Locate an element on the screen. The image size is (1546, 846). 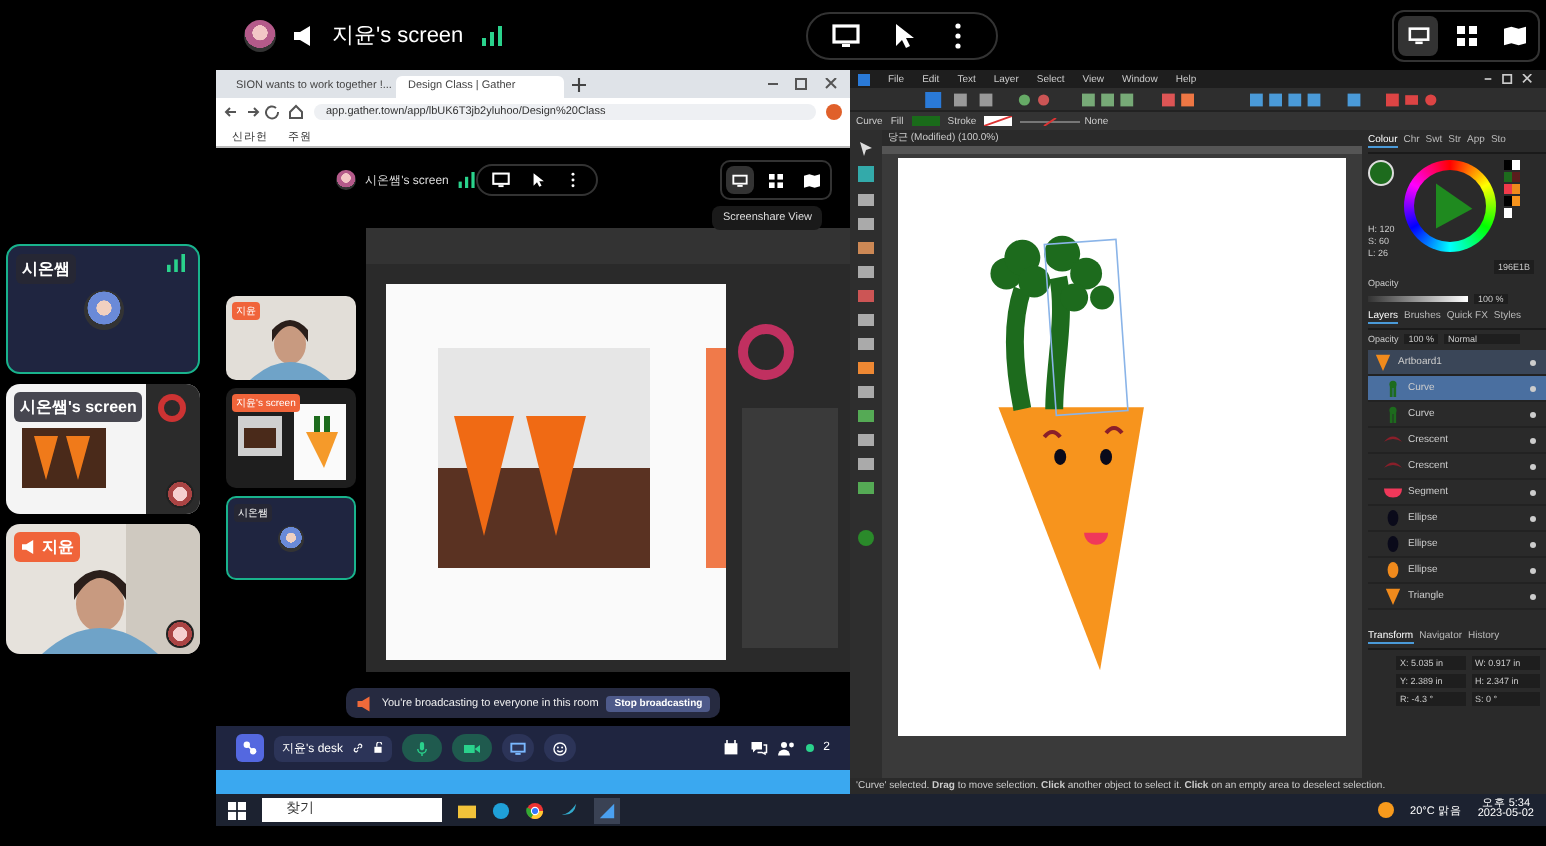
chrome-icon is located at coordinates (535, 810).